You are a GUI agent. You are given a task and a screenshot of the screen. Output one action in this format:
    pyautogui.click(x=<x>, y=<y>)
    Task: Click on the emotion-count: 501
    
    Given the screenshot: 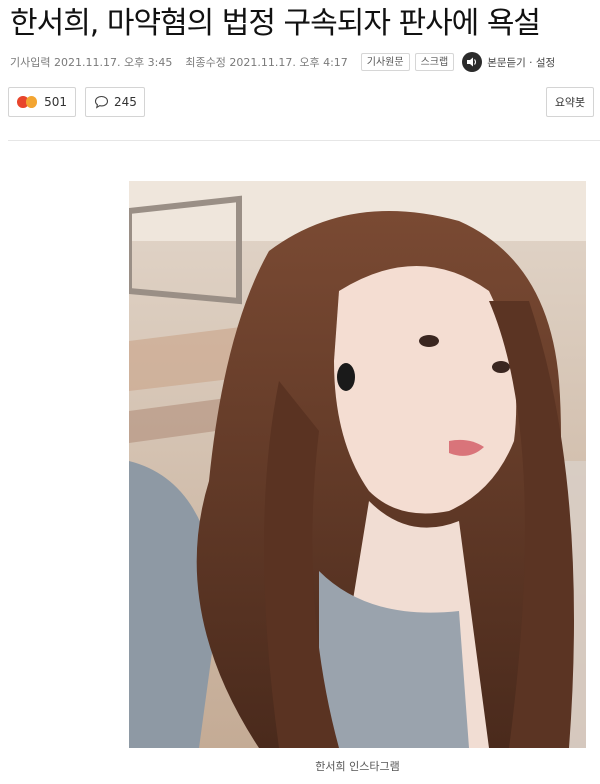 What is the action you would take?
    pyautogui.click(x=55, y=102)
    